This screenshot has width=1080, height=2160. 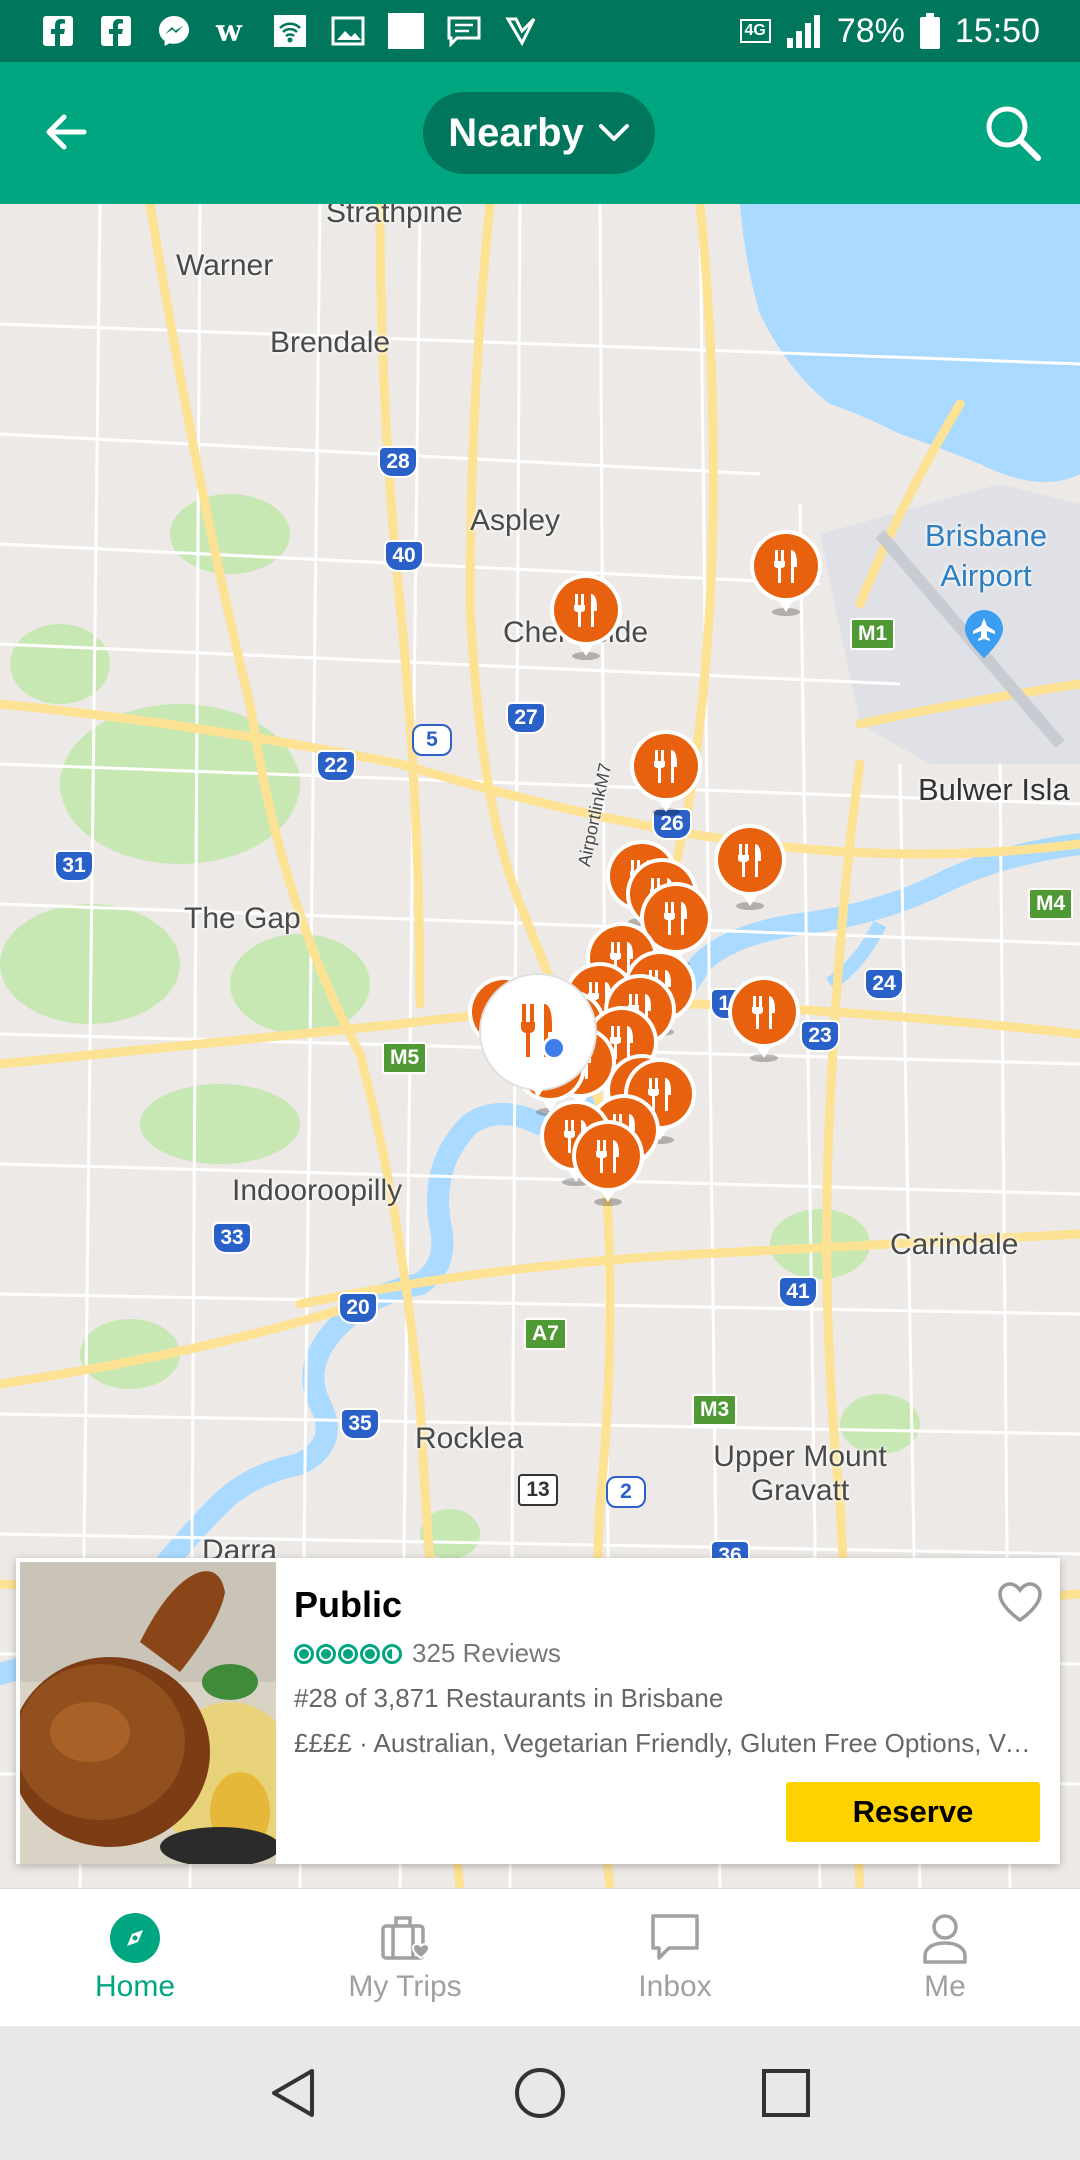 I want to click on nav-my-trips-label: My Trips, so click(x=405, y=1986).